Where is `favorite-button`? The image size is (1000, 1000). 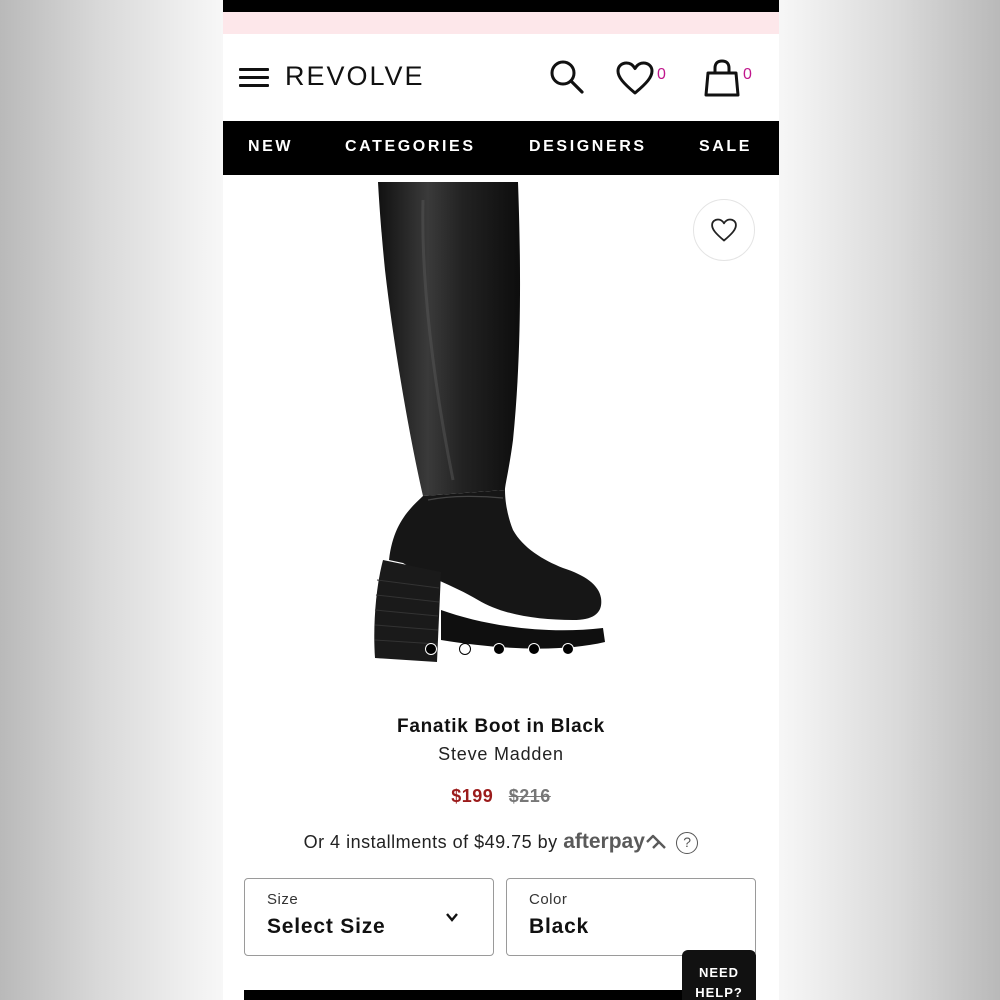
favorite-button is located at coordinates (724, 230).